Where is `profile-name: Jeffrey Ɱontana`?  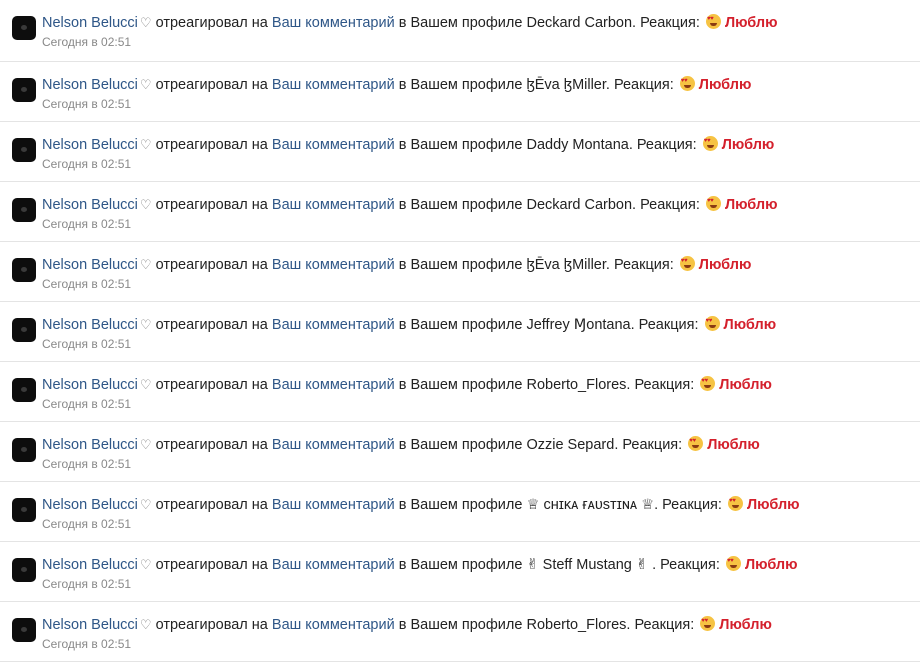 profile-name: Jeffrey Ɱontana is located at coordinates (578, 325).